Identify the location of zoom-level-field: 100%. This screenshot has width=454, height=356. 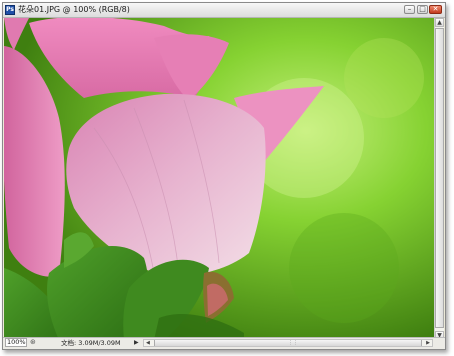
(16, 342).